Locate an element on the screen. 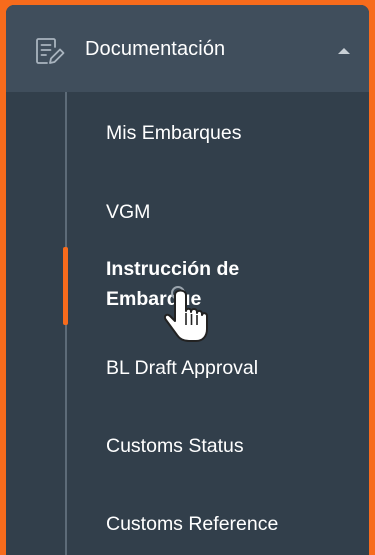 This screenshot has width=375, height=555. sidebar-item-customs-reference: Customs Reference is located at coordinates (231, 524).